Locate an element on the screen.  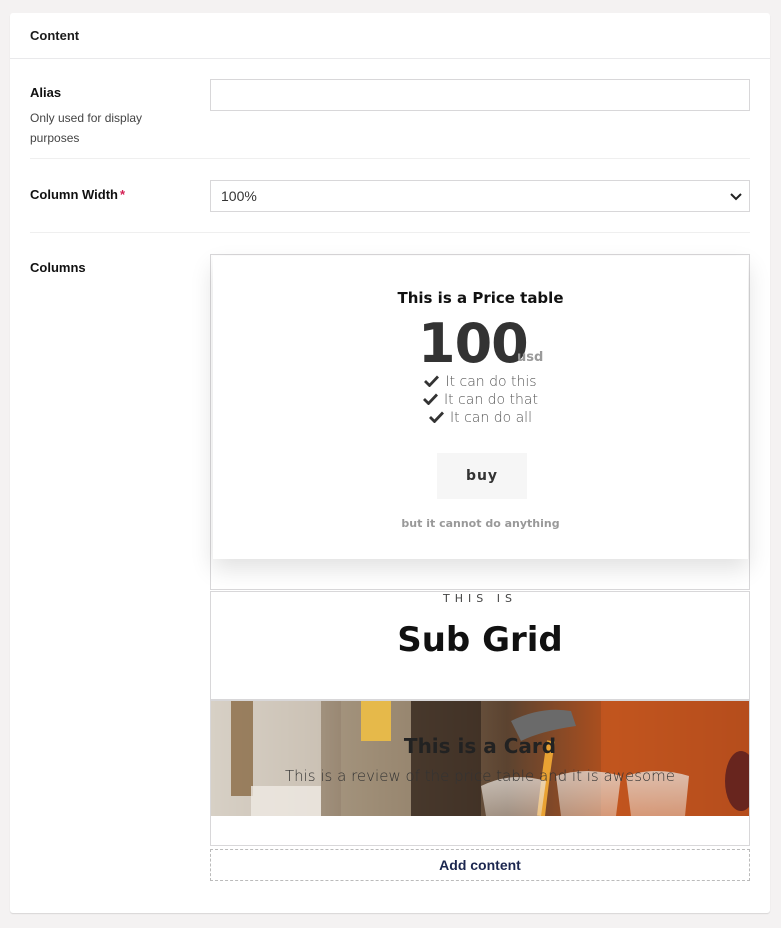
columns-label: Columns is located at coordinates (58, 267).